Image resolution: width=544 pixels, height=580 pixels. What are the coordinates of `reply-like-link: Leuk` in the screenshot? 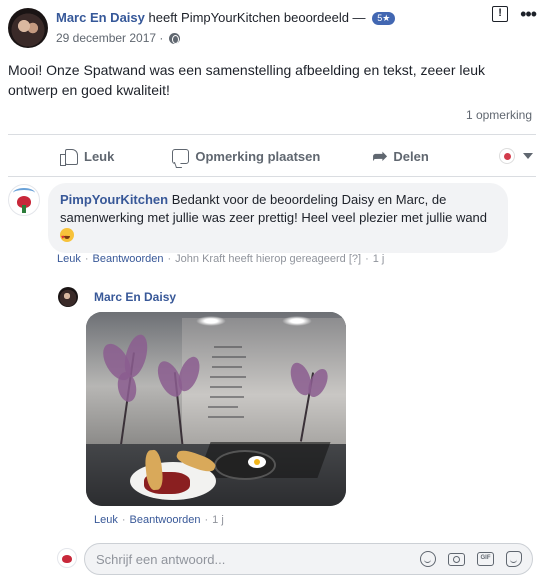 It's located at (106, 520).